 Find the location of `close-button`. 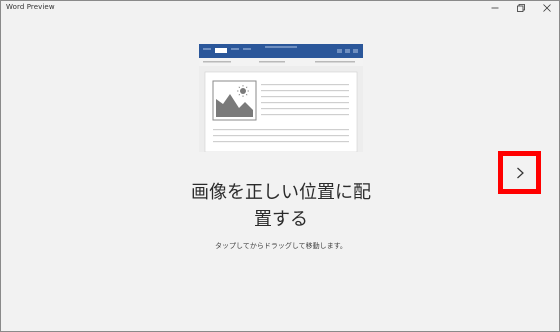

close-button is located at coordinates (547, 8).